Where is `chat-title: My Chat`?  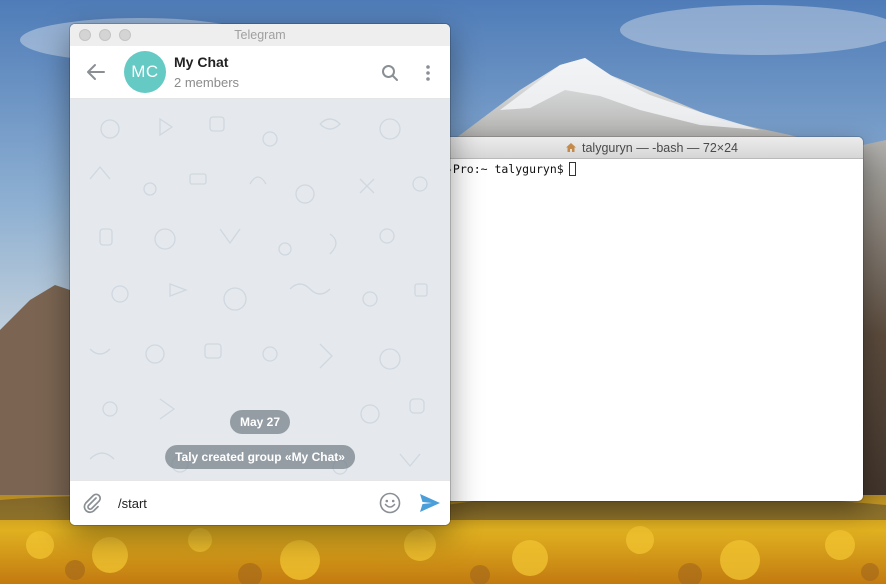 chat-title: My Chat is located at coordinates (201, 62).